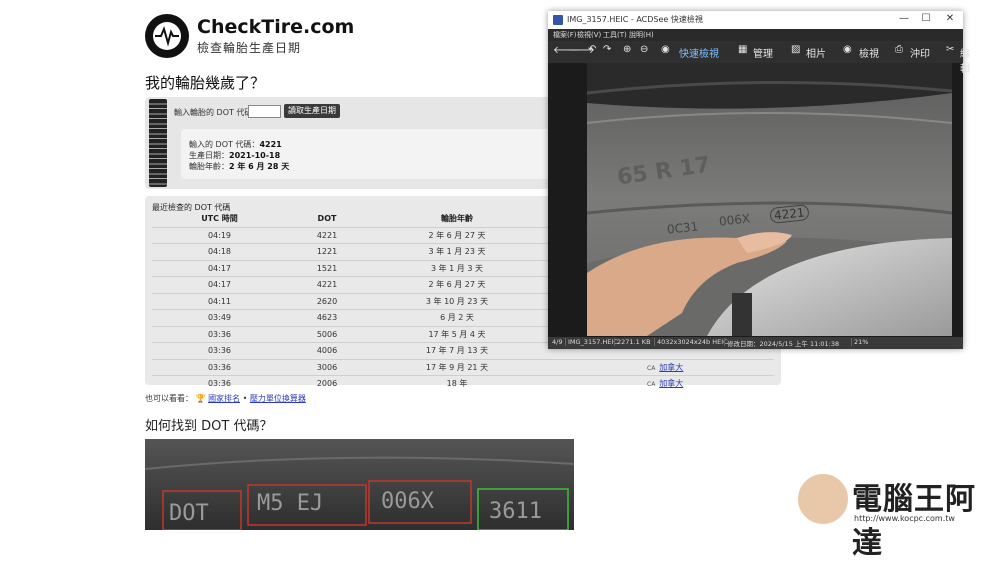 This screenshot has height=562, width=1000. I want to click on tire-tread-icon, so click(158, 143).